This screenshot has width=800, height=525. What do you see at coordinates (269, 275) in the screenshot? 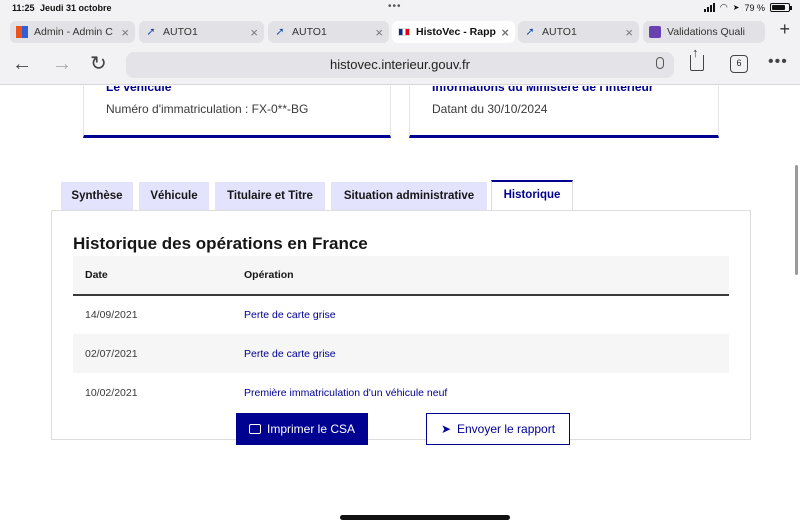
I see `column-header-operation: Opération` at bounding box center [269, 275].